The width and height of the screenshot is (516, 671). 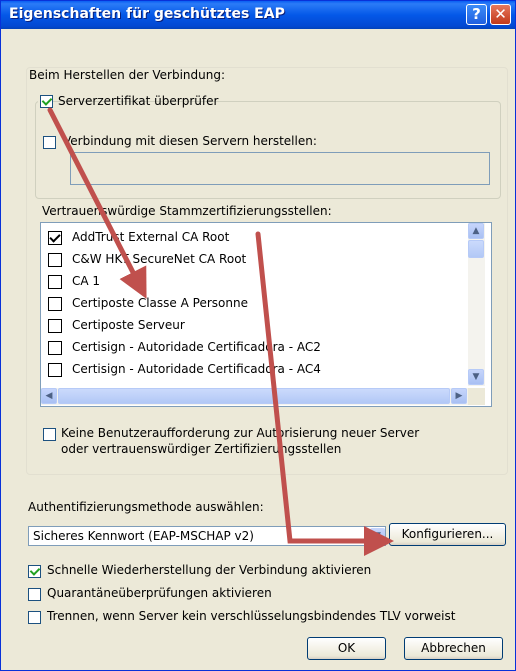 What do you see at coordinates (127, 75) in the screenshot?
I see `connection-heading: Beim Herstellen der Verbindung:` at bounding box center [127, 75].